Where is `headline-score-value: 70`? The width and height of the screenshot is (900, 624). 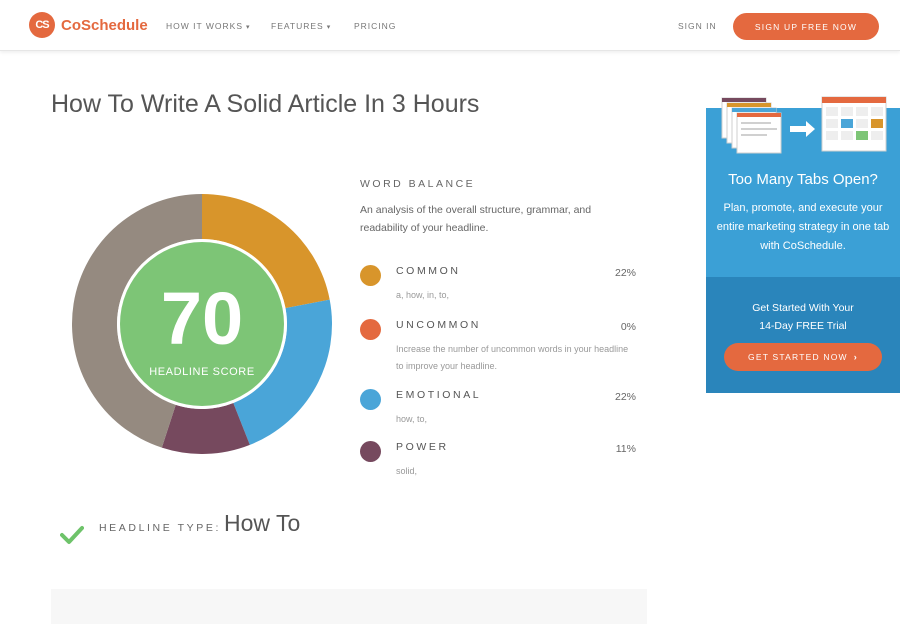
headline-score-value: 70 is located at coordinates (202, 318).